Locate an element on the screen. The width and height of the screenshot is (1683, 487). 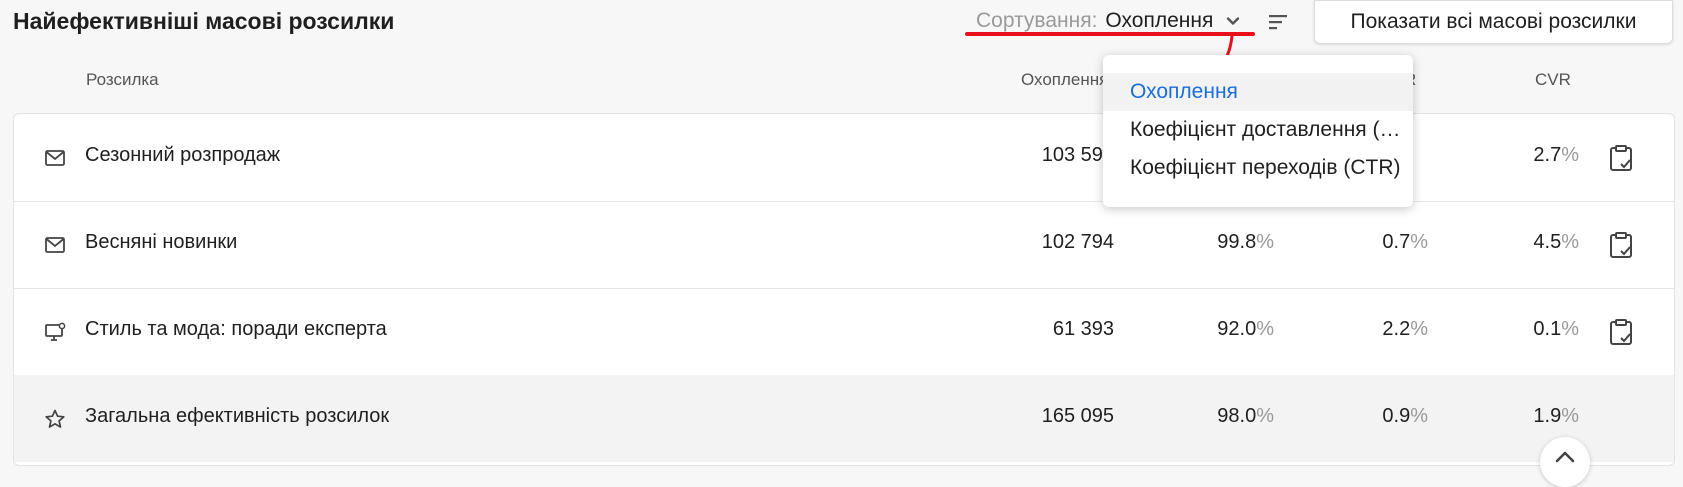
delivery-value: 98.0% is located at coordinates (1245, 416).